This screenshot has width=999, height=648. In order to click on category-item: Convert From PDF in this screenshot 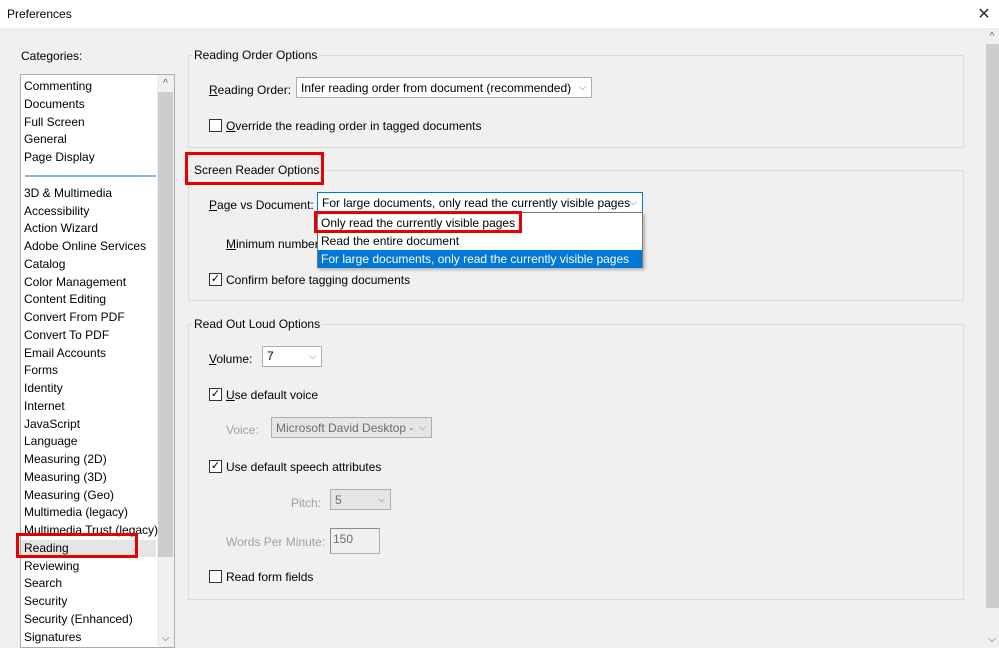, I will do `click(74, 317)`.